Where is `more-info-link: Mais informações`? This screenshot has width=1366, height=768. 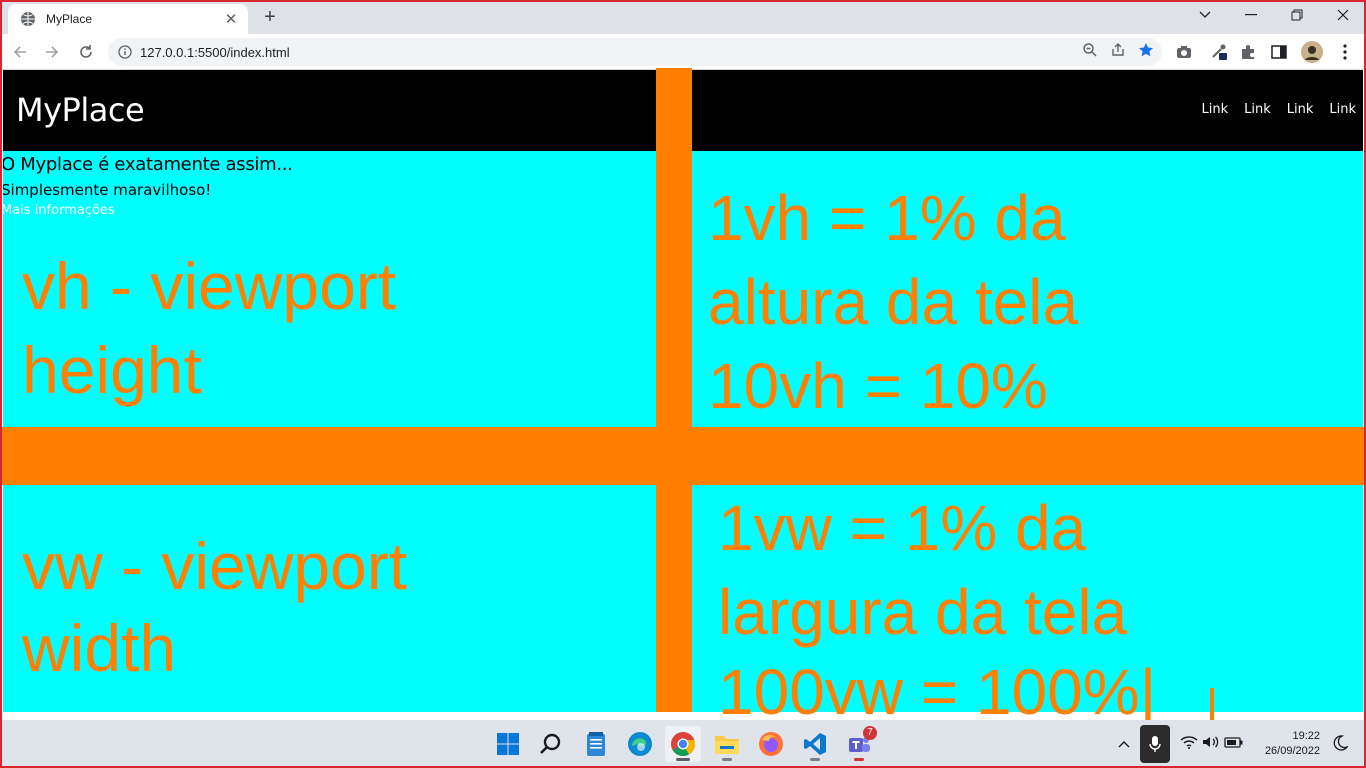
more-info-link: Mais informações is located at coordinates (59, 210).